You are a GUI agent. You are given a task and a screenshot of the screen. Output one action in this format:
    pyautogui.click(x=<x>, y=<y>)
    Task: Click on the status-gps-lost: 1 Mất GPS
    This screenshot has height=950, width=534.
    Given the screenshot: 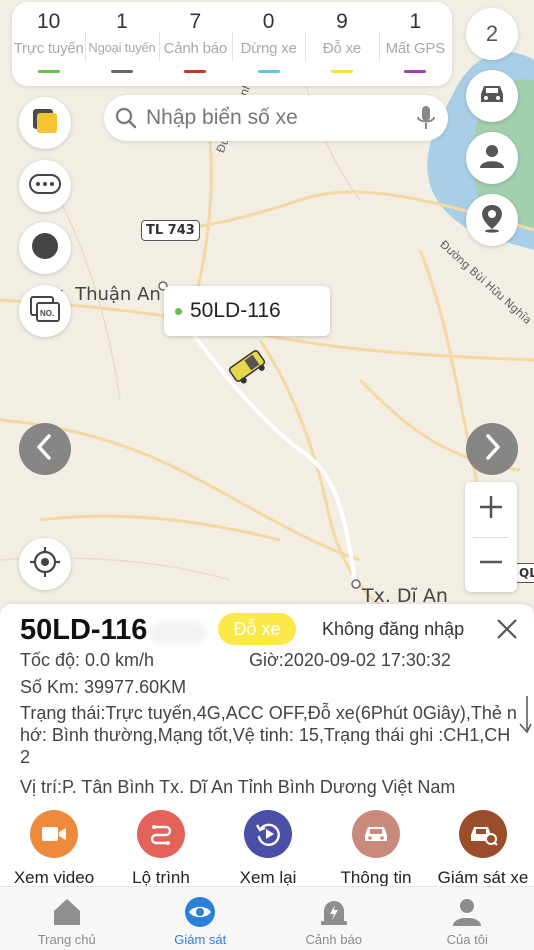 What is the action you would take?
    pyautogui.click(x=415, y=44)
    